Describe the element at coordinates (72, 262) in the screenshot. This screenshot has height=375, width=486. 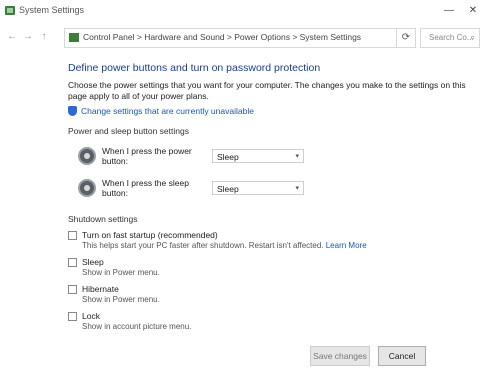
I see `sleep-checkbox` at that location.